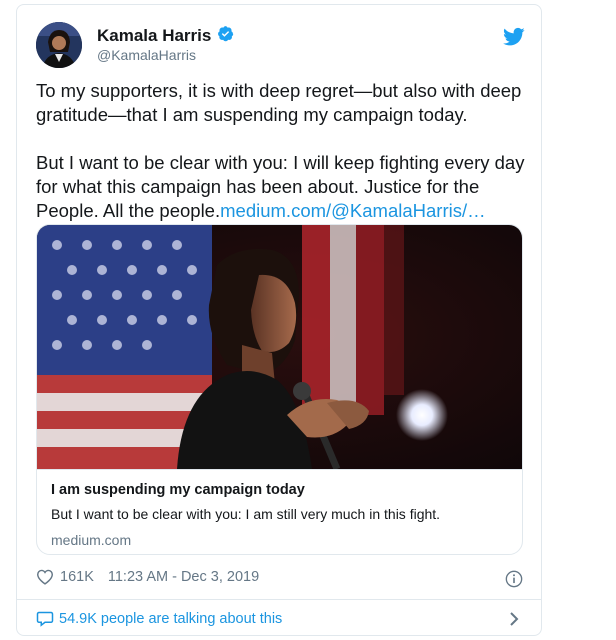  Describe the element at coordinates (514, 579) in the screenshot. I see `info-icon` at that location.